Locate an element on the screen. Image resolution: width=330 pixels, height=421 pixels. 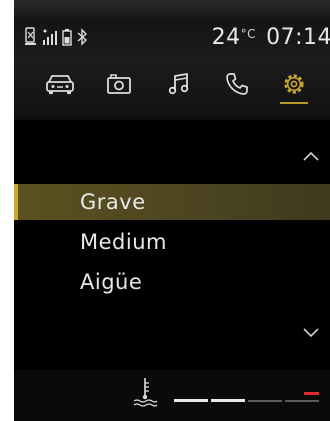
tab-phone is located at coordinates (237, 94).